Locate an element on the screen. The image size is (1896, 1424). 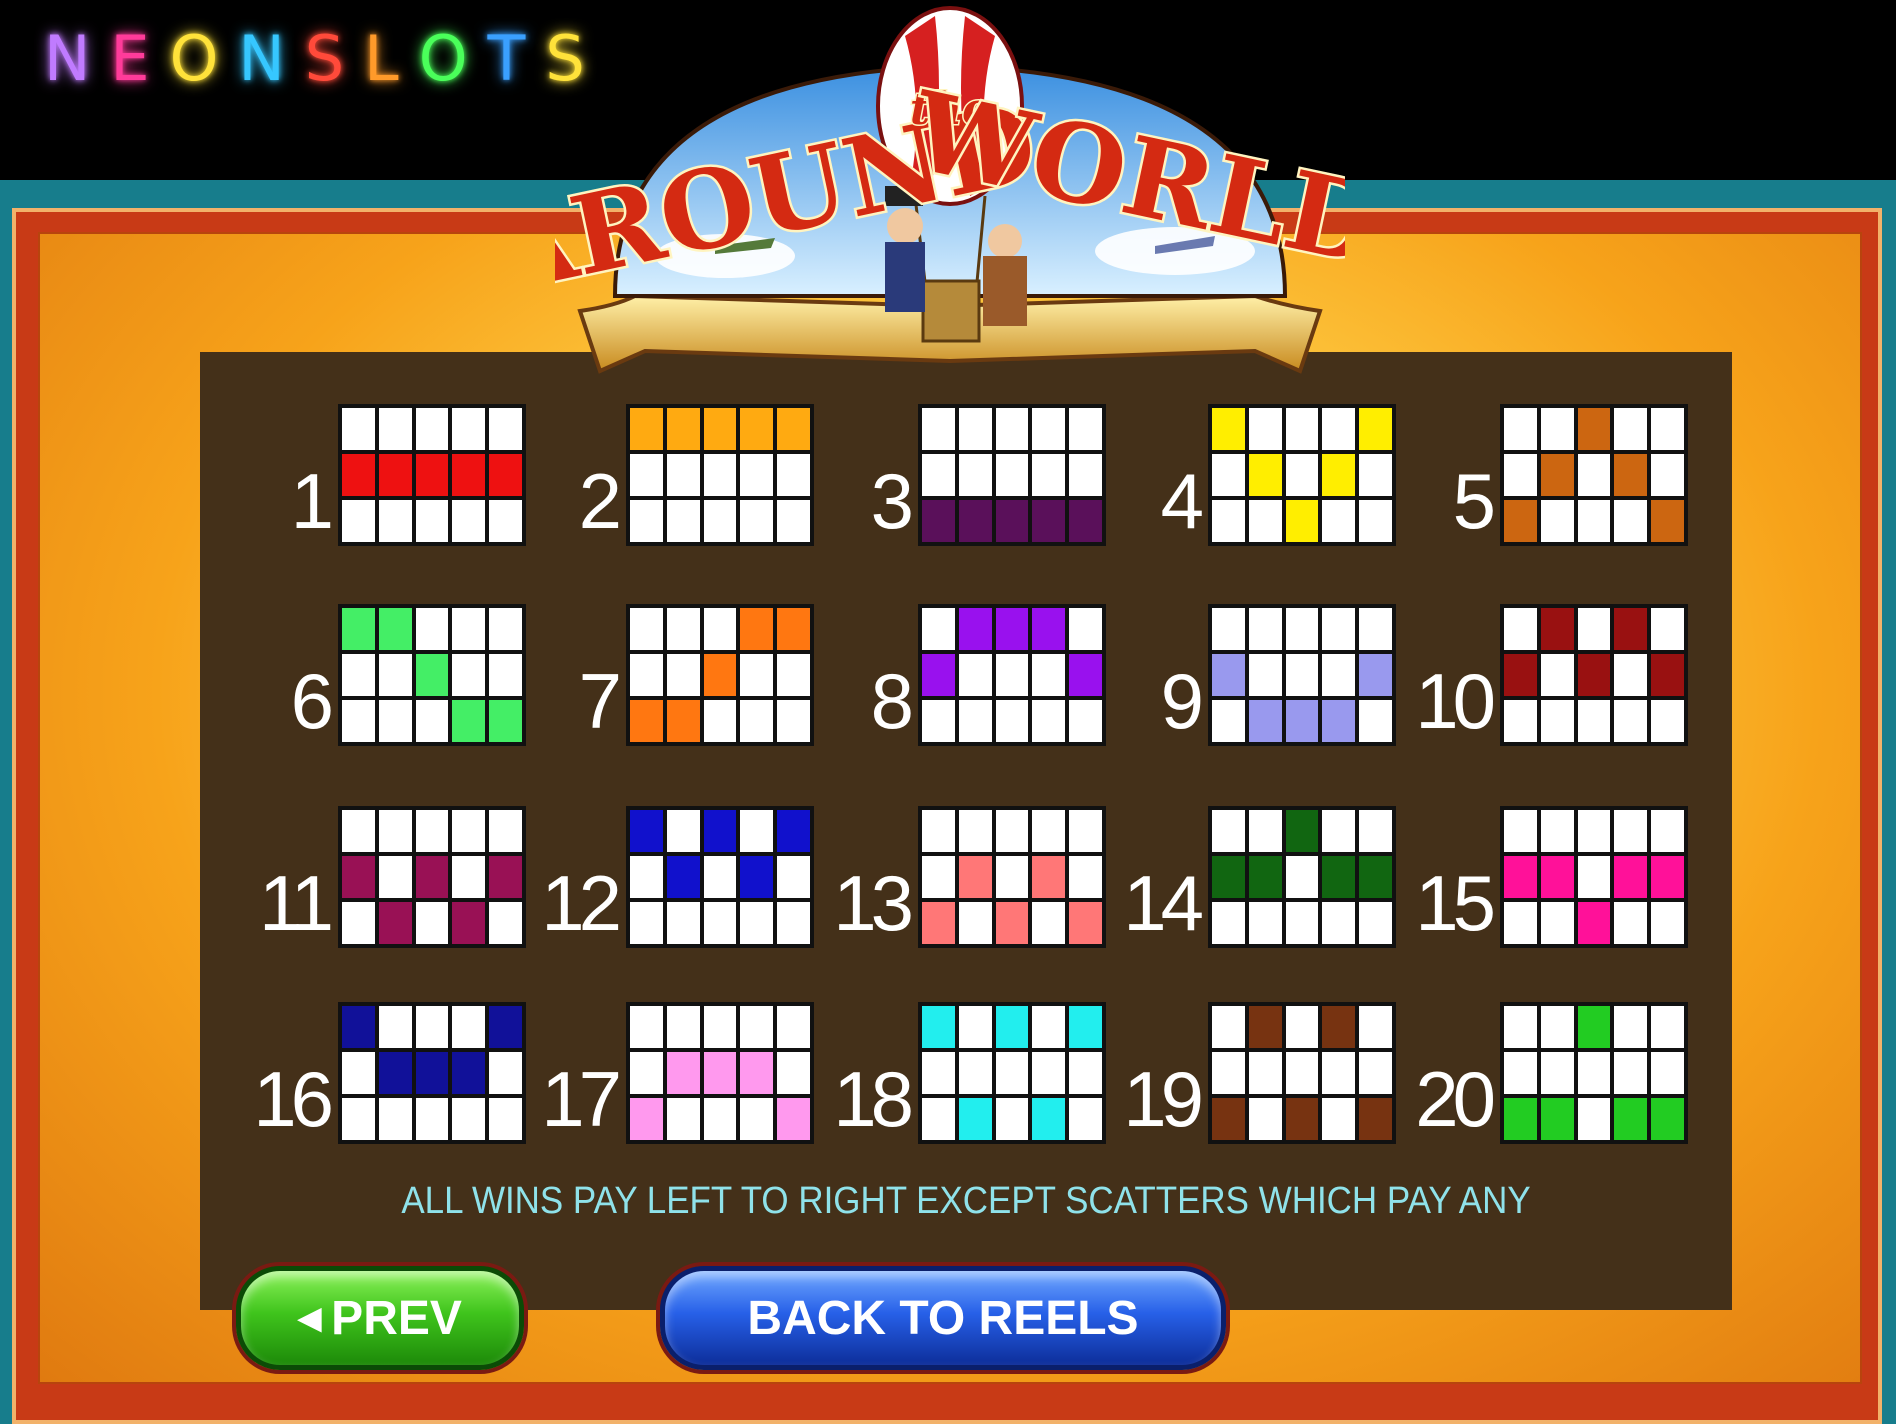
payline-number: 7 is located at coordinates (600, 701).